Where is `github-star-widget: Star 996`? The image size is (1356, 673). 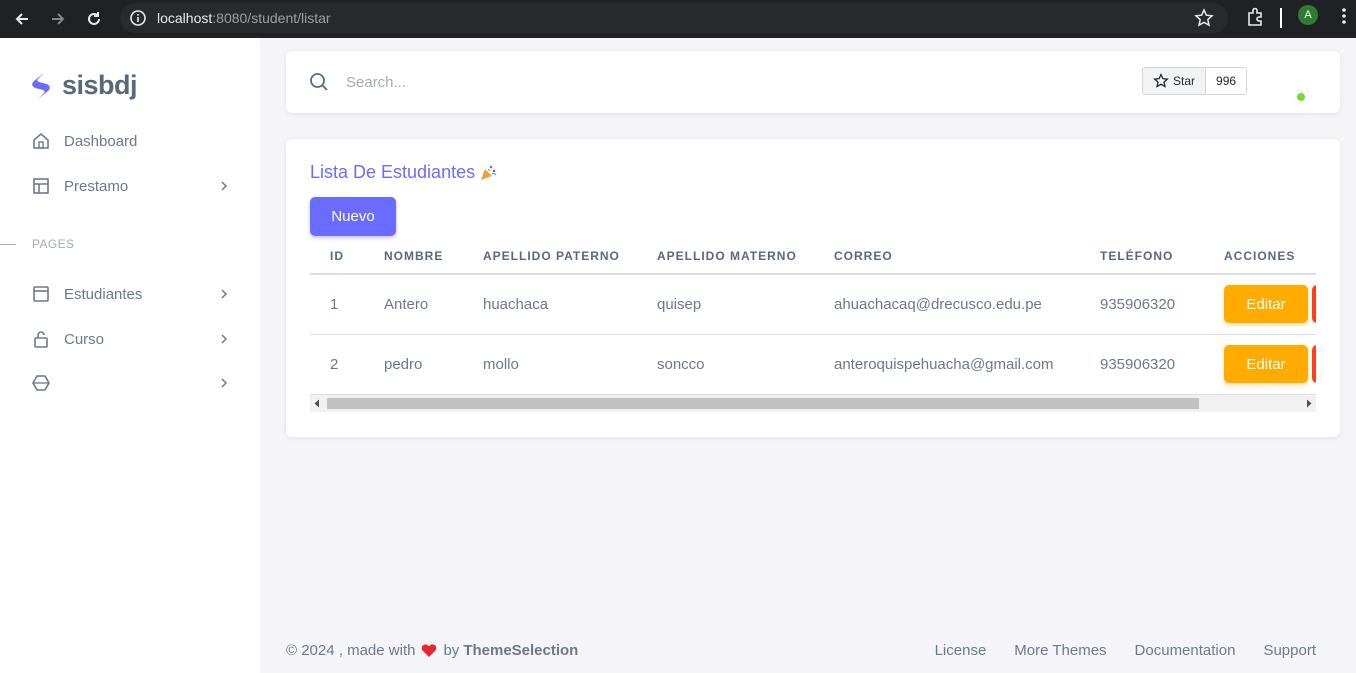 github-star-widget: Star 996 is located at coordinates (1195, 81).